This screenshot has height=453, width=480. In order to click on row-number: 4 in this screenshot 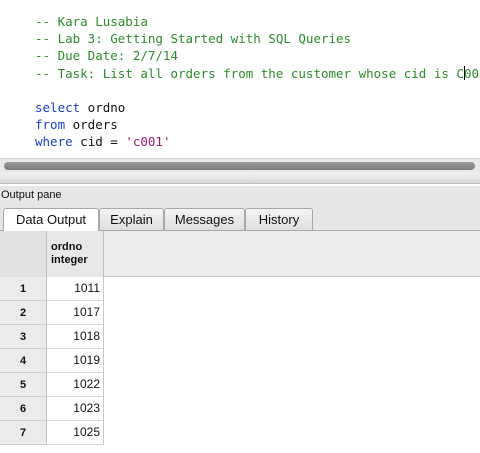, I will do `click(23, 361)`.